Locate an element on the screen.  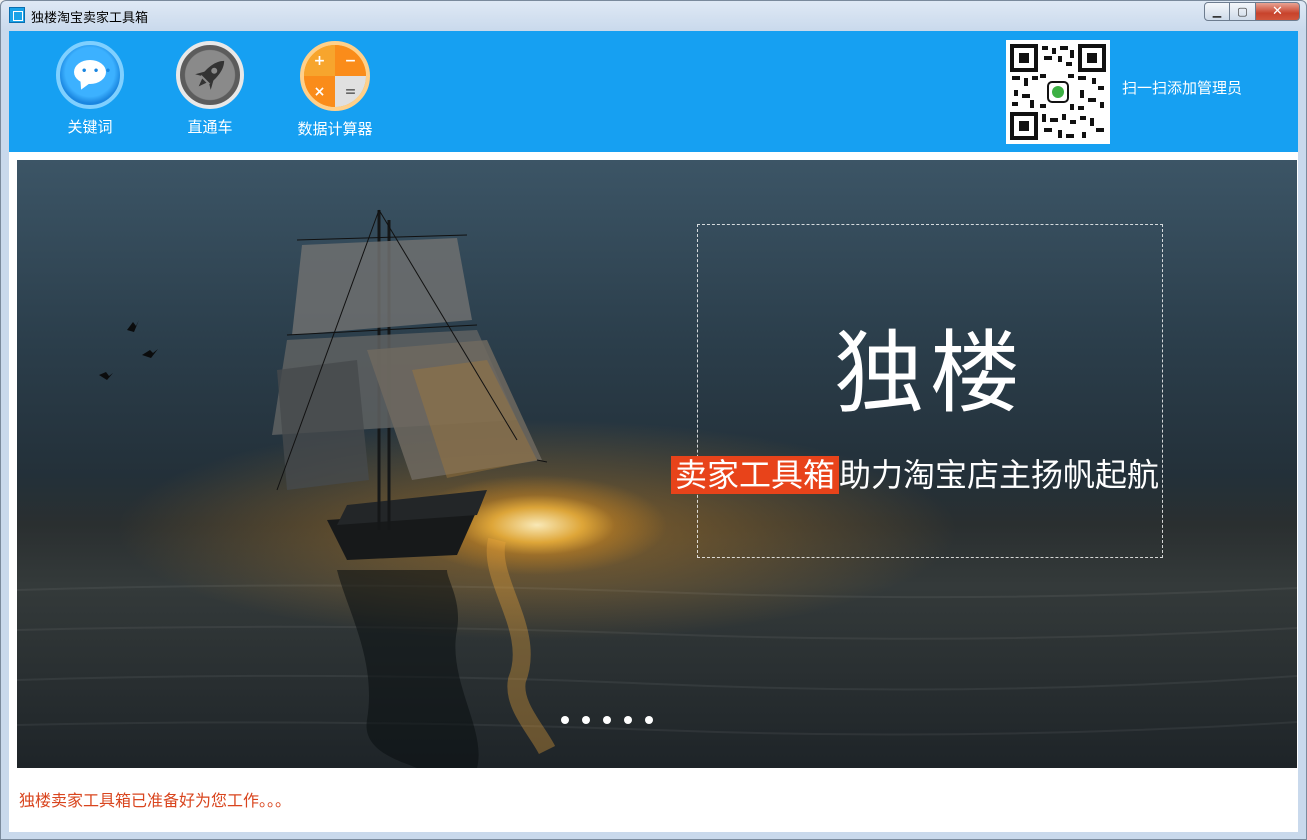
minimize-icon: ▁ is located at coordinates (1217, 11).